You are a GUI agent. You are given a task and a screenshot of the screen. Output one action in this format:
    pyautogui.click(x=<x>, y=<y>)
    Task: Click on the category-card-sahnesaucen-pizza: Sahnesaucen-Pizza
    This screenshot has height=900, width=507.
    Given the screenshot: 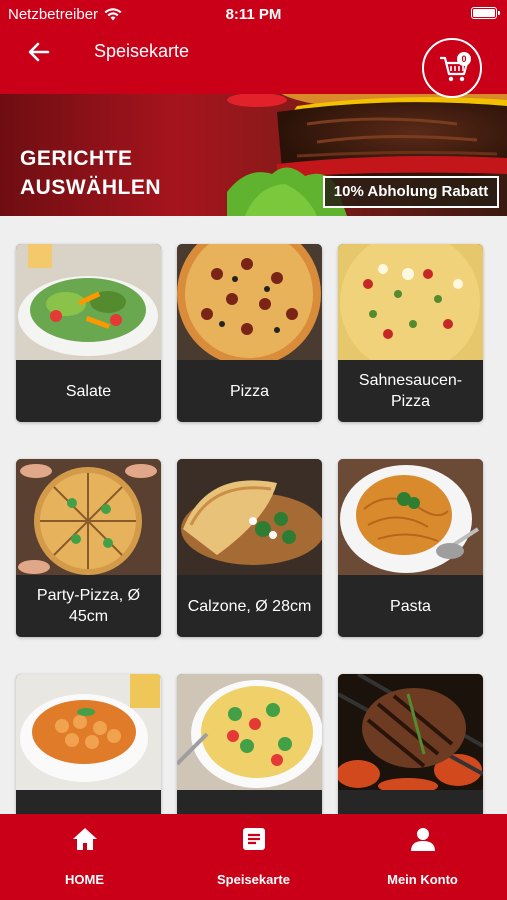 What is the action you would take?
    pyautogui.click(x=410, y=333)
    